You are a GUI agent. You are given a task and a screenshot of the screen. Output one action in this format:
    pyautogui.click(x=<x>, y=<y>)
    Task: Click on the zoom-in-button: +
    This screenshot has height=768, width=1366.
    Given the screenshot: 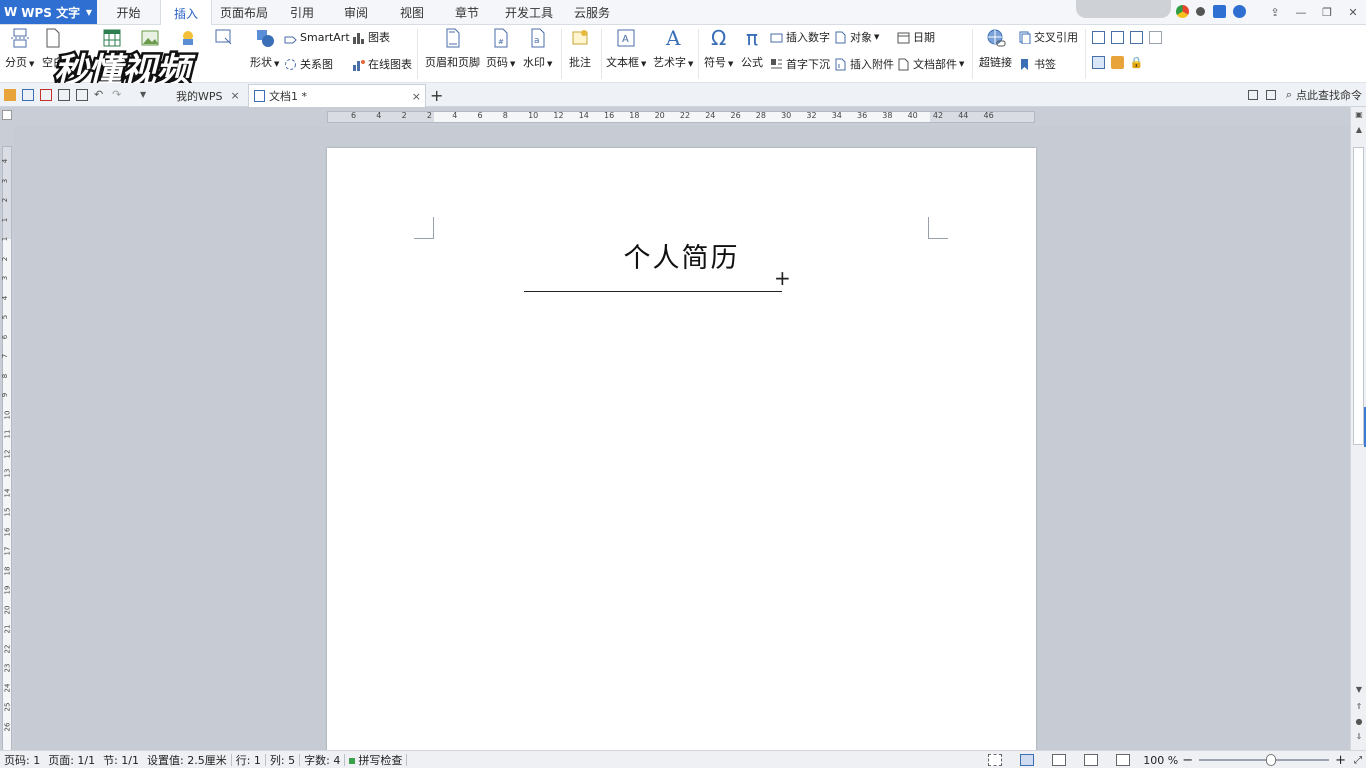 What is the action you would take?
    pyautogui.click(x=1340, y=760)
    